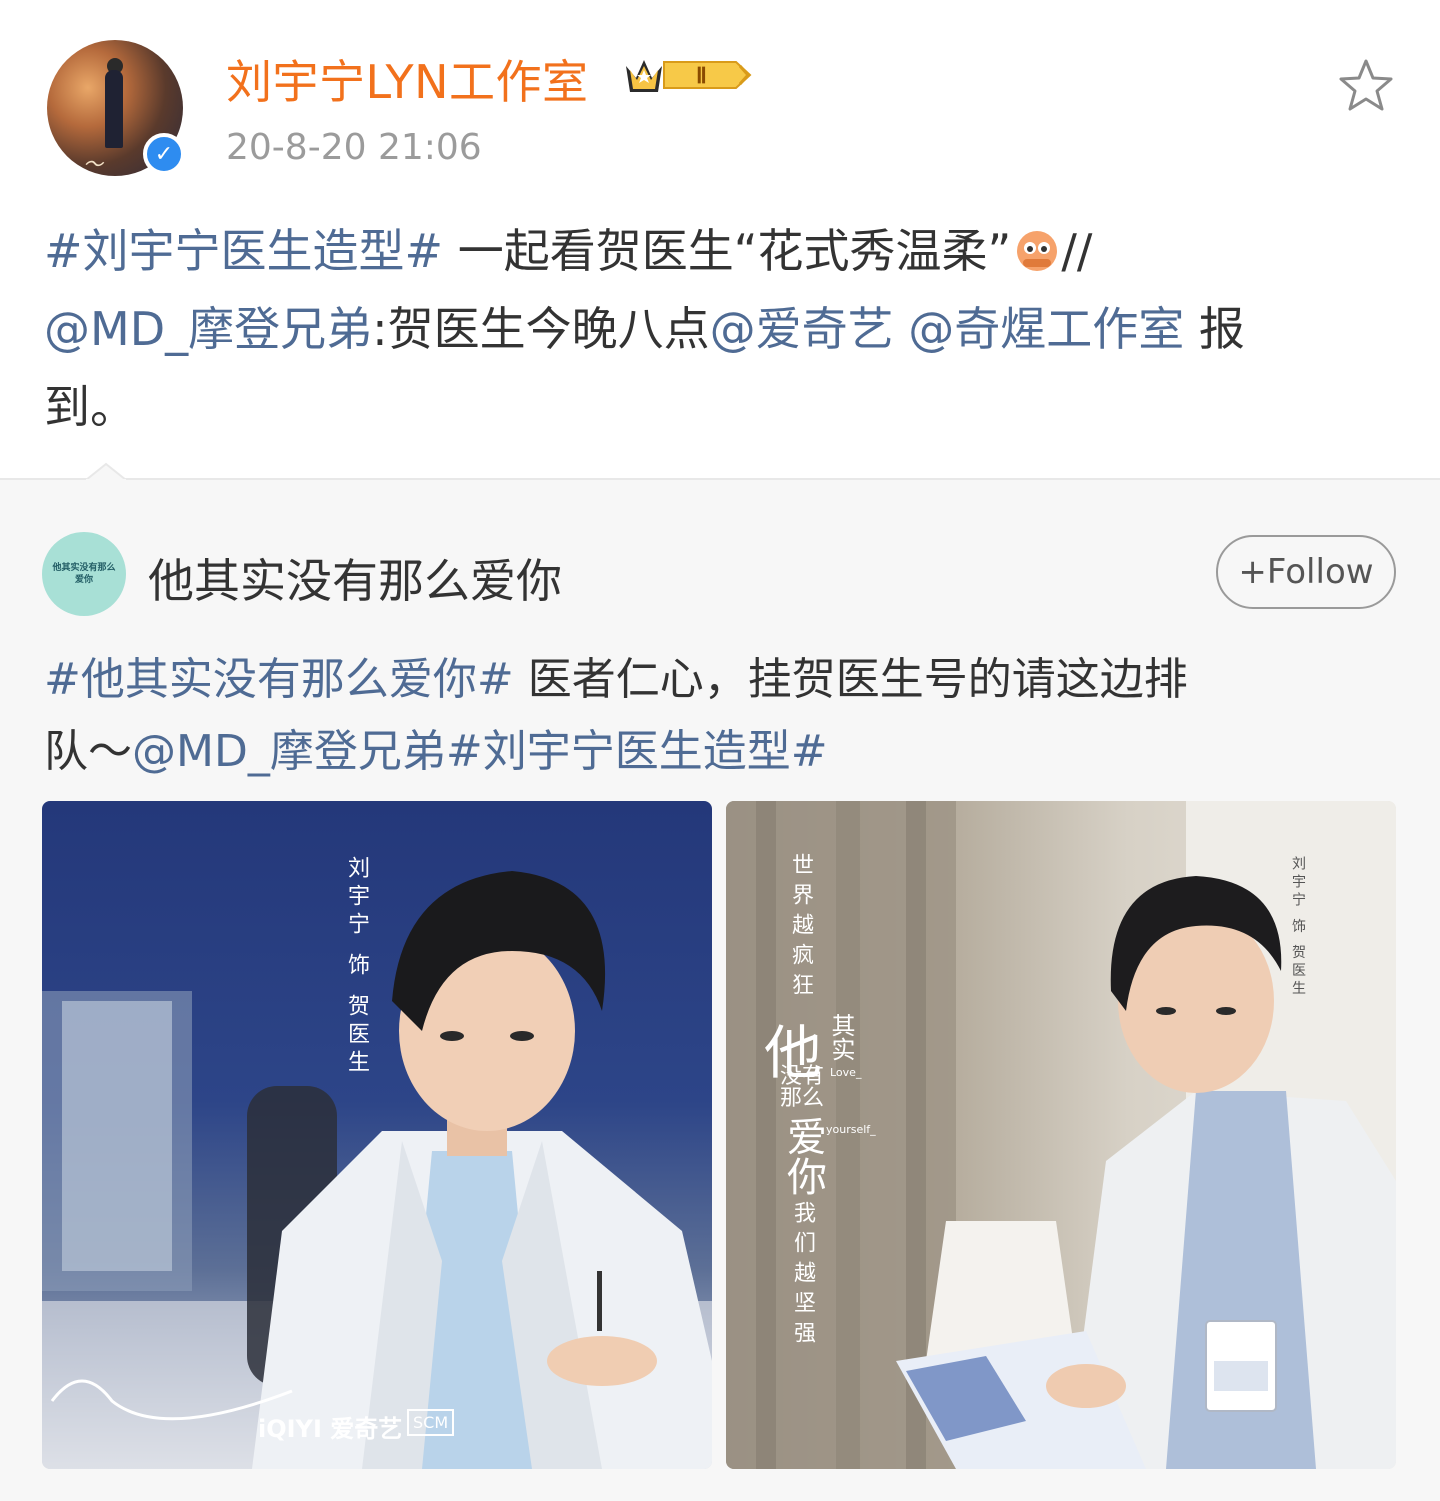 This screenshot has width=1440, height=1501. Describe the element at coordinates (1037, 251) in the screenshot. I see `peek-emoji` at that location.